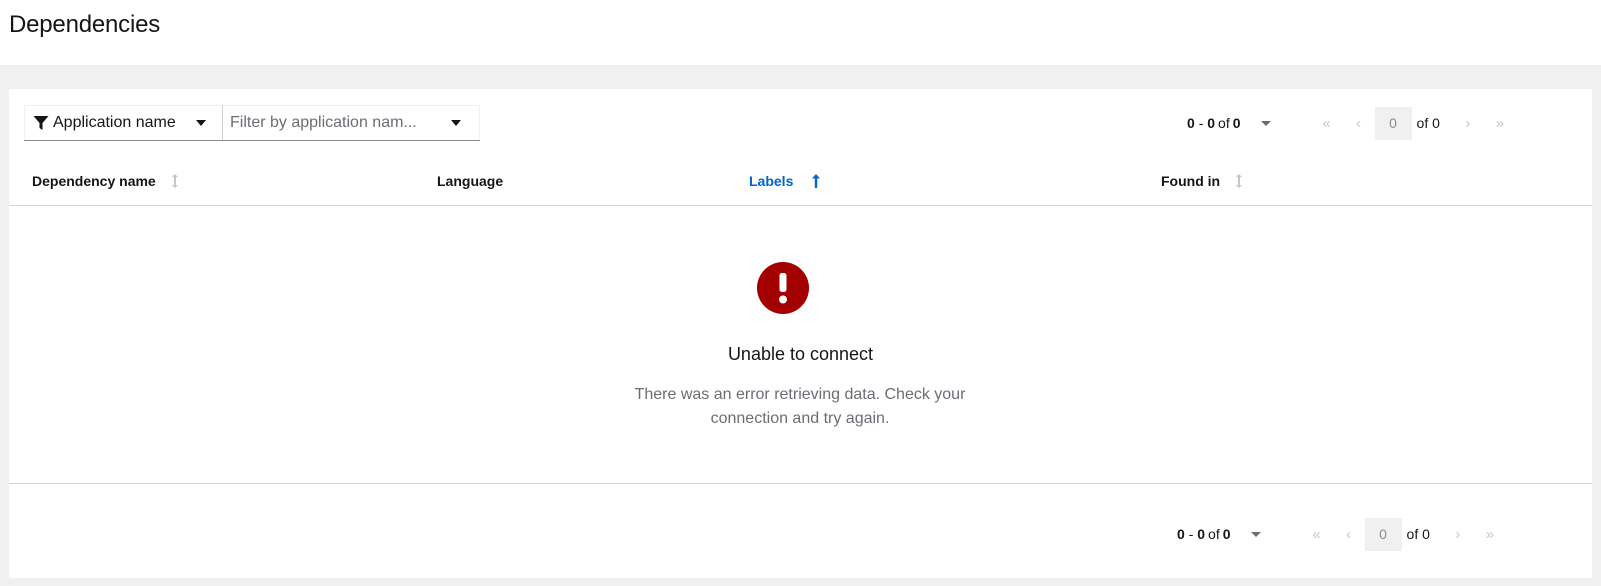 The height and width of the screenshot is (586, 1601). What do you see at coordinates (85, 24) in the screenshot?
I see `page-title: Dependencies` at bounding box center [85, 24].